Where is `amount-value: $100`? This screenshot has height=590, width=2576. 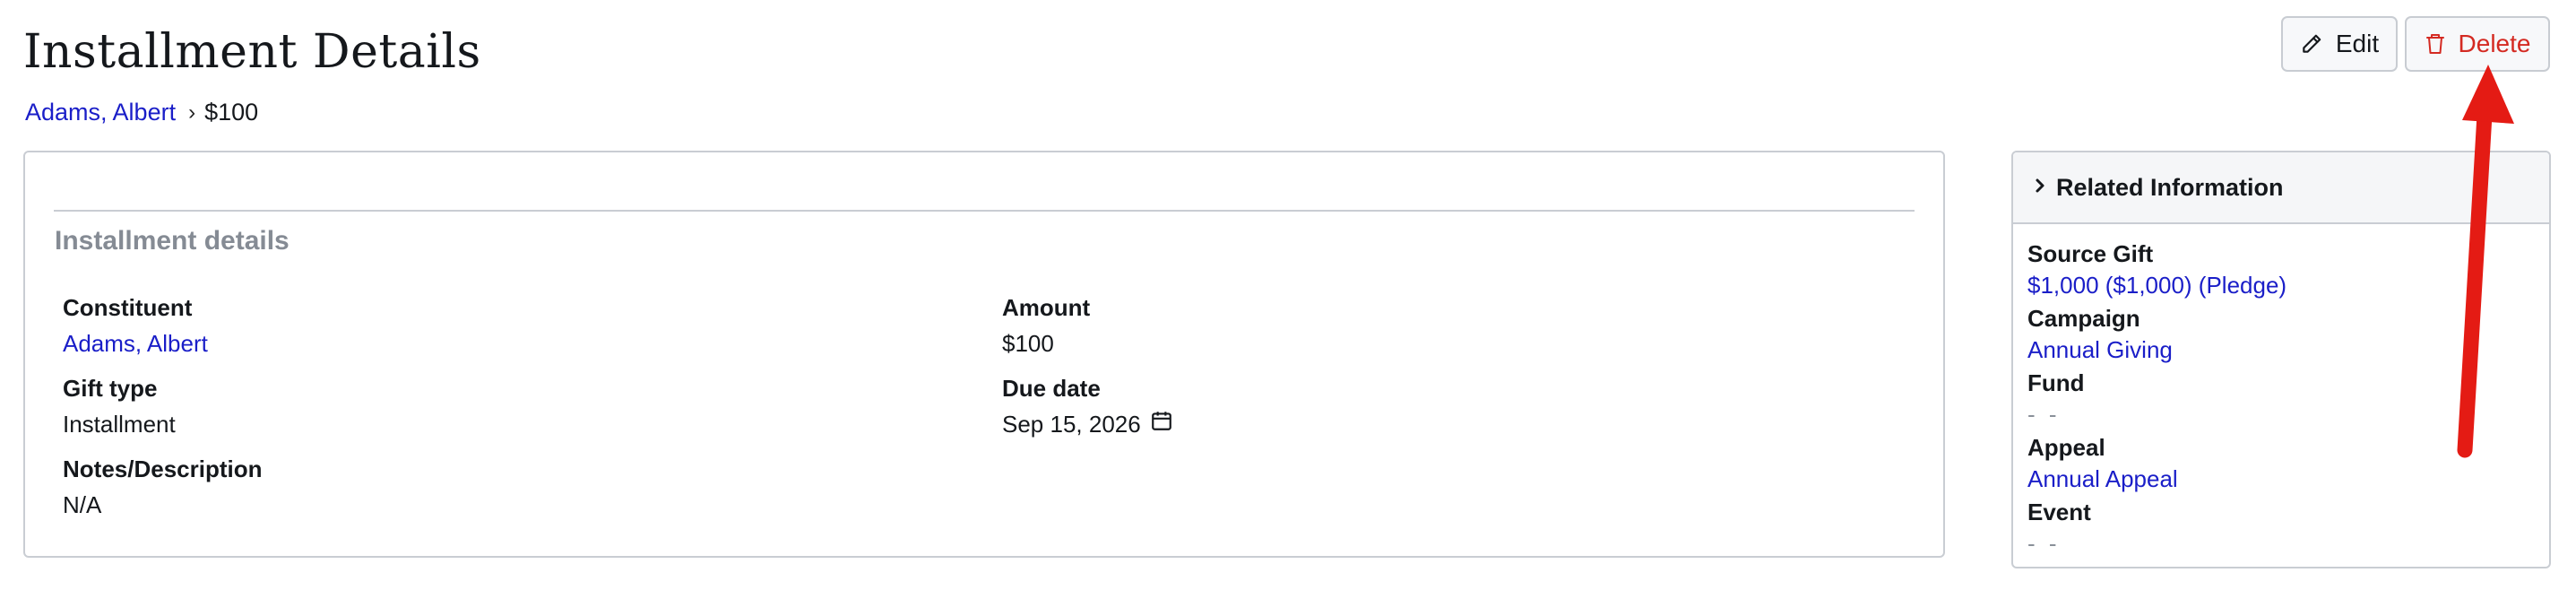
amount-value: $100 is located at coordinates (1028, 343).